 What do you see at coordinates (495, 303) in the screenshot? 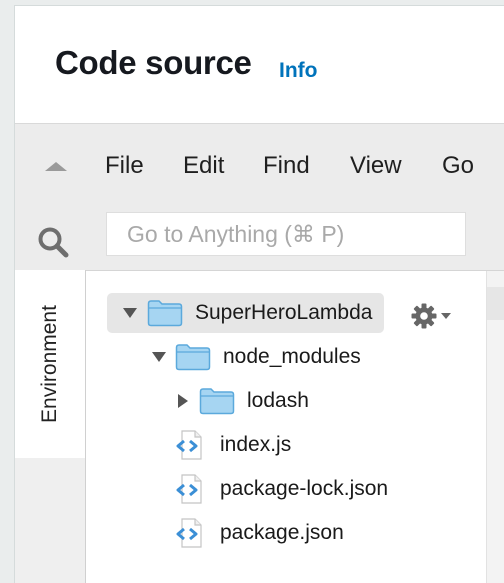
I see `editor-tab-edge` at bounding box center [495, 303].